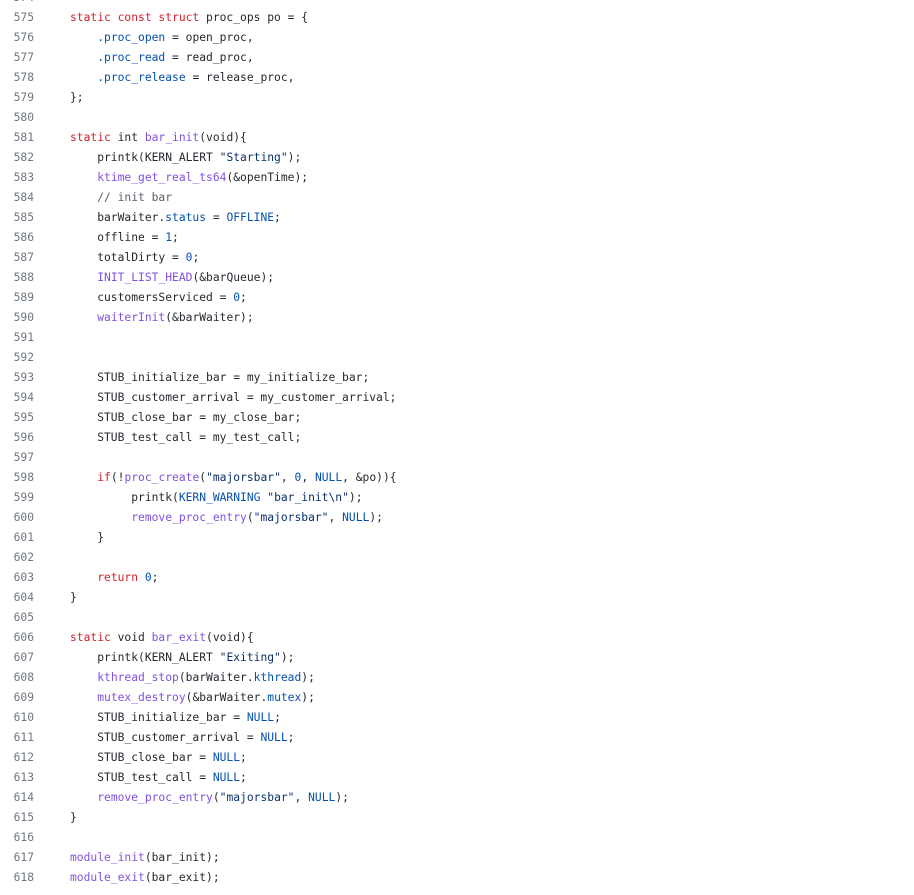 This screenshot has width=914, height=895. Describe the element at coordinates (17, 298) in the screenshot. I see `line-number: 589` at that location.